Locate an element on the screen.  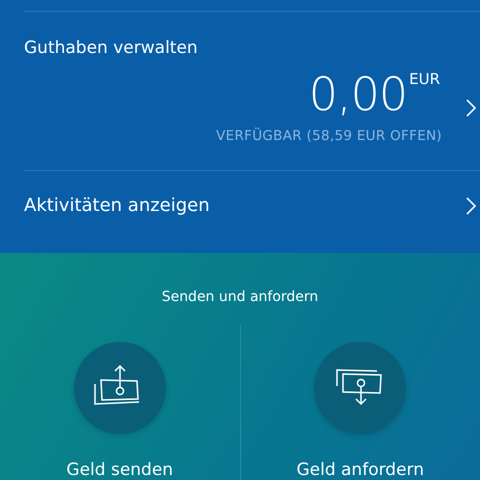
currency-label: EUR is located at coordinates (424, 79).